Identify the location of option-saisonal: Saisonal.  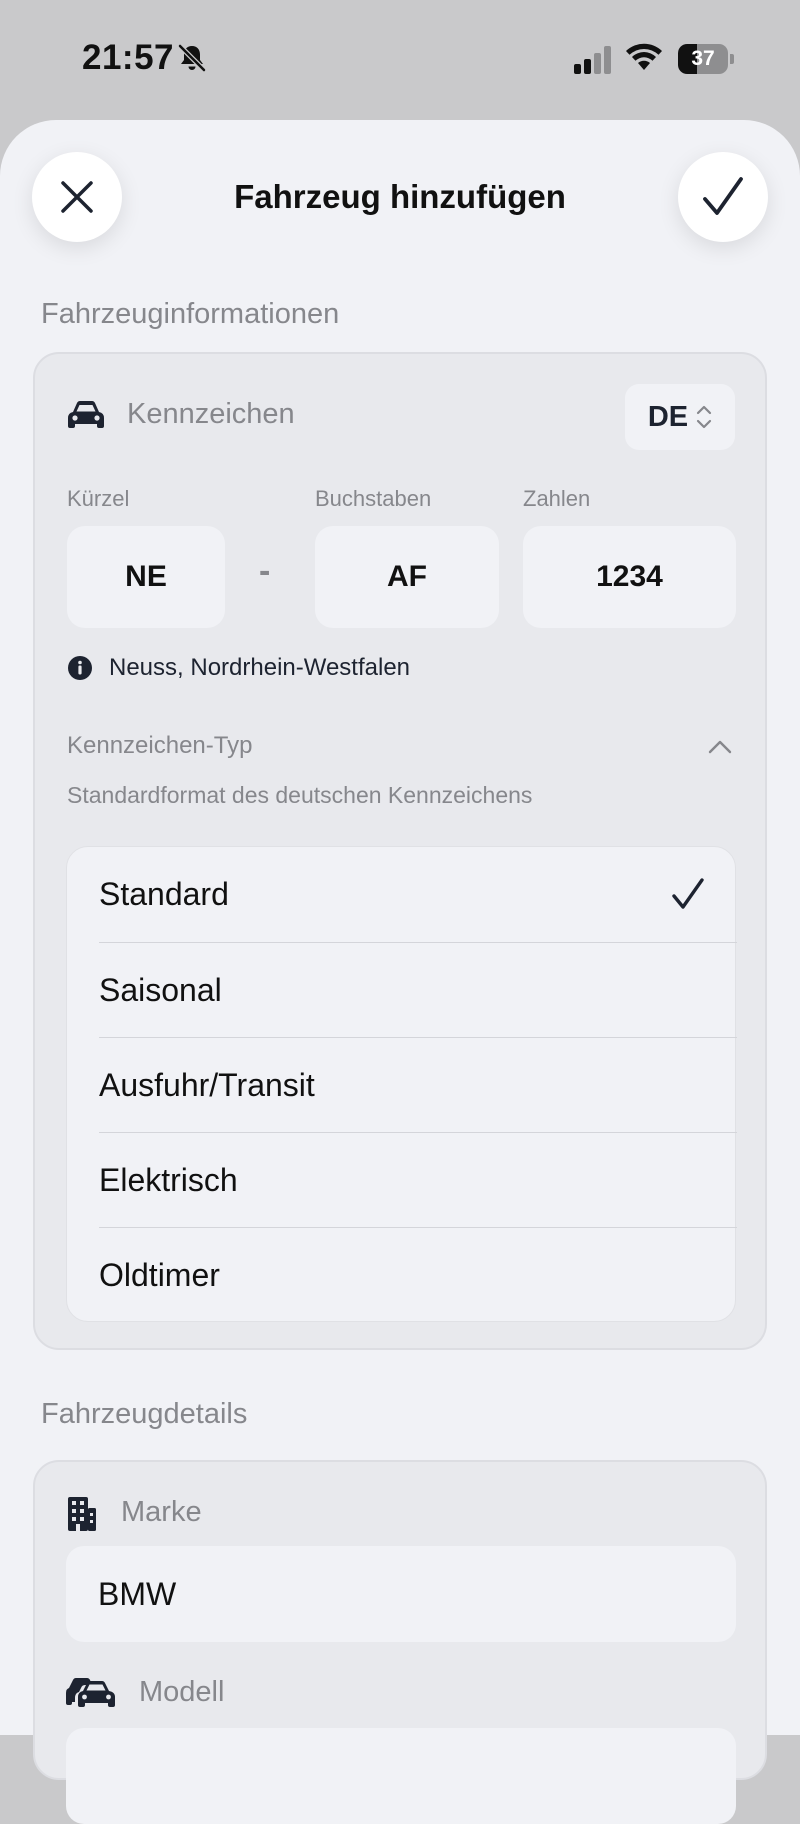
(402, 990).